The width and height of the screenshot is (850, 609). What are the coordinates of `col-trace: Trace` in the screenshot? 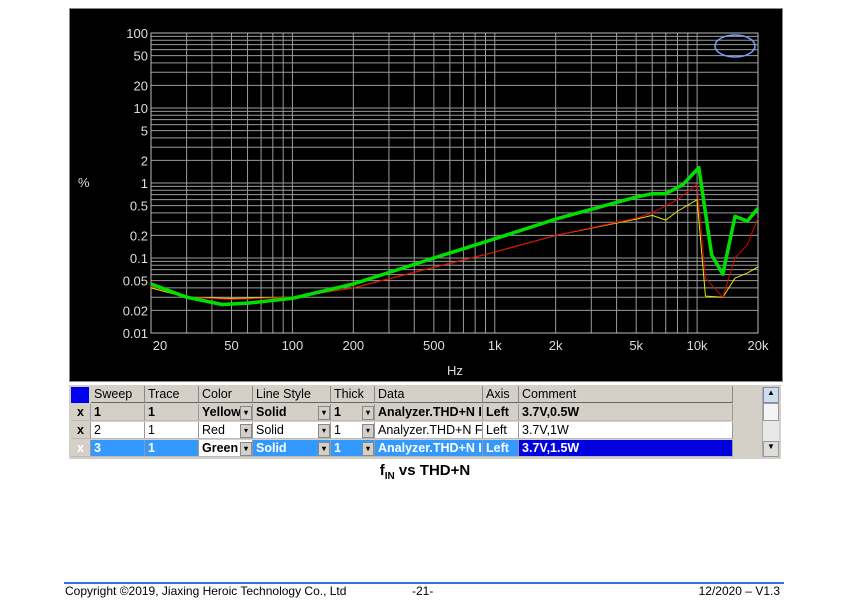 It's located at (172, 394).